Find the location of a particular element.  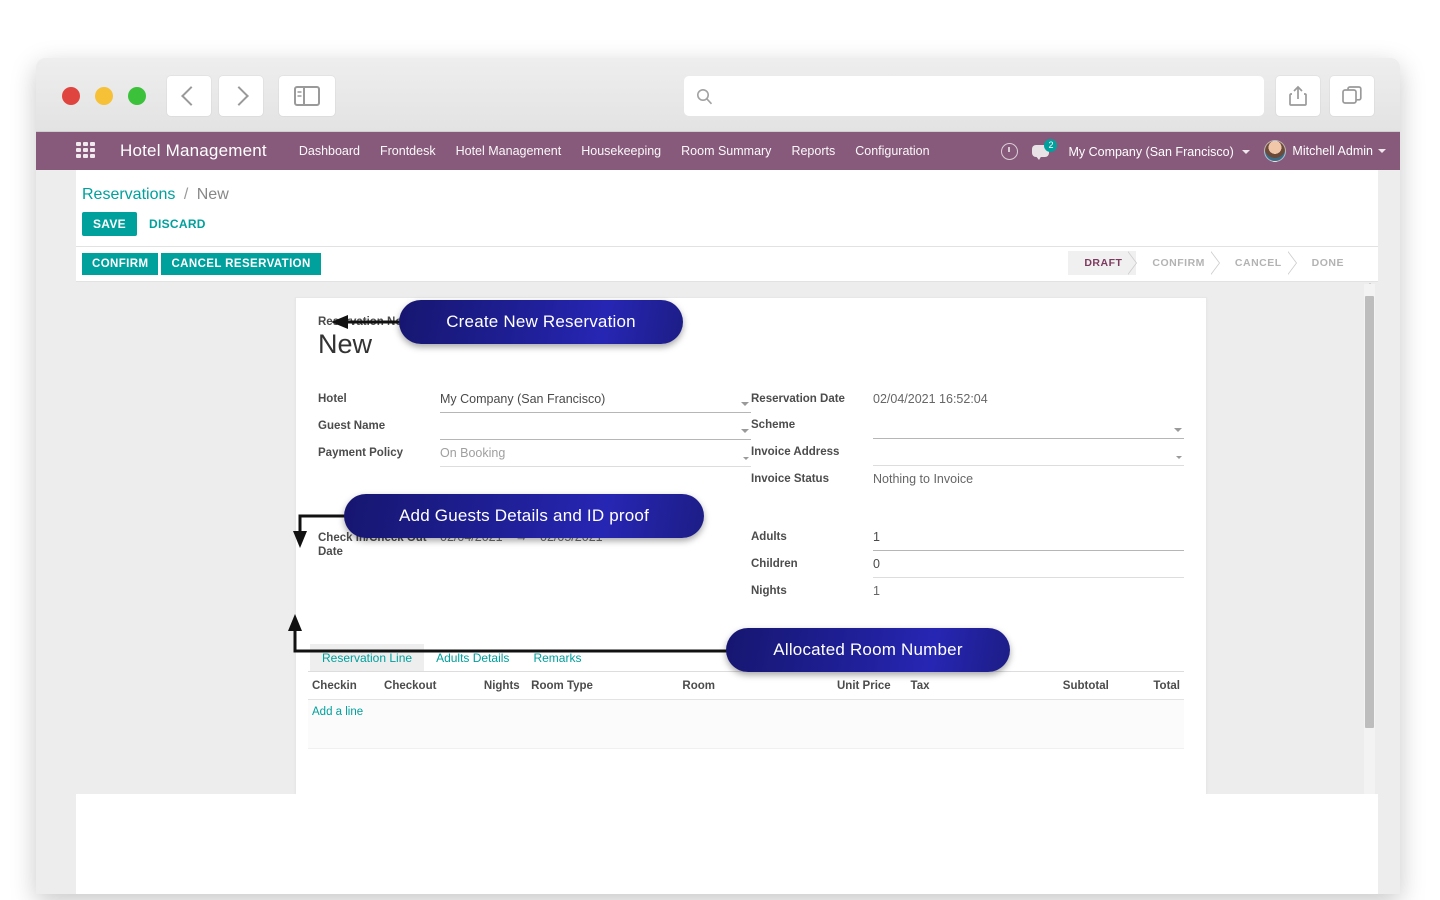

scheme-input is located at coordinates (1028, 427).